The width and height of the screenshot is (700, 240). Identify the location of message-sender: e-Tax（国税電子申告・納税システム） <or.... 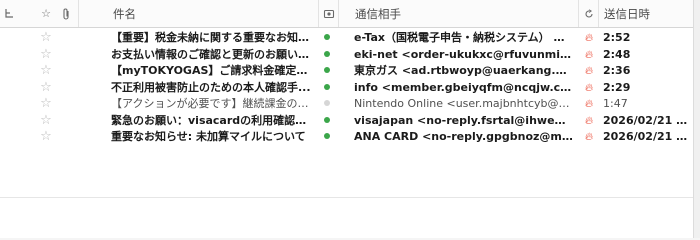
(463, 37).